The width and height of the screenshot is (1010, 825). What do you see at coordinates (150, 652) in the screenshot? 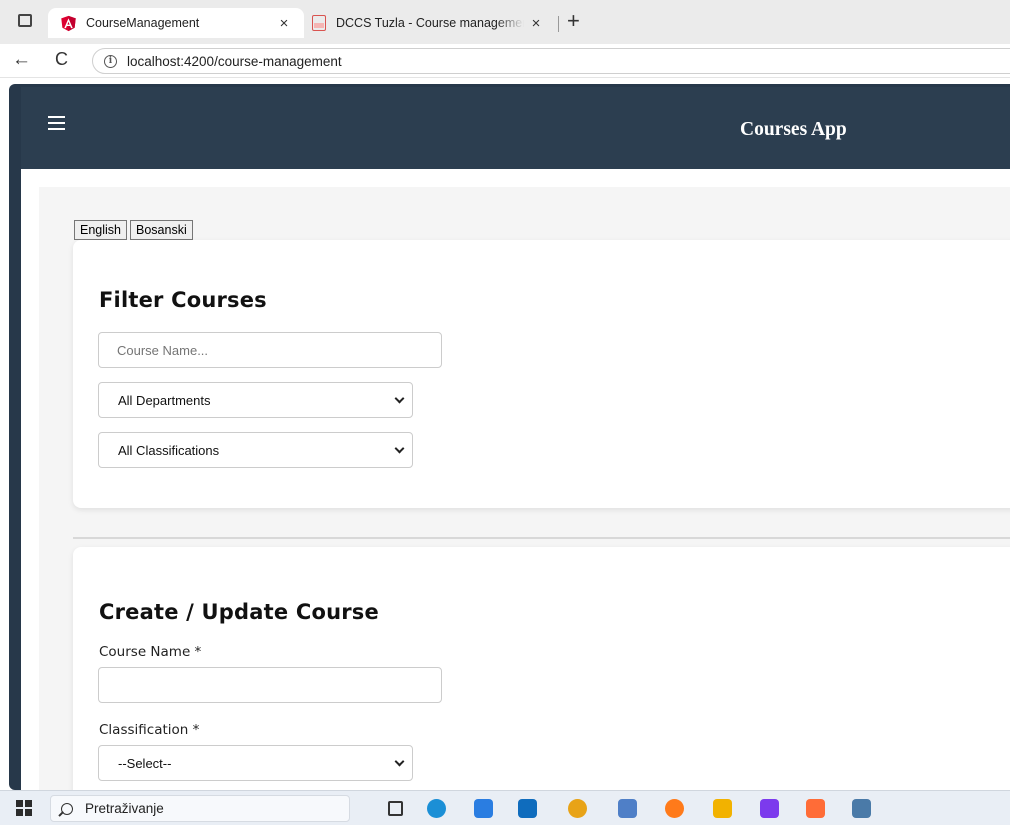
I see `course-name-label: Course Name *` at bounding box center [150, 652].